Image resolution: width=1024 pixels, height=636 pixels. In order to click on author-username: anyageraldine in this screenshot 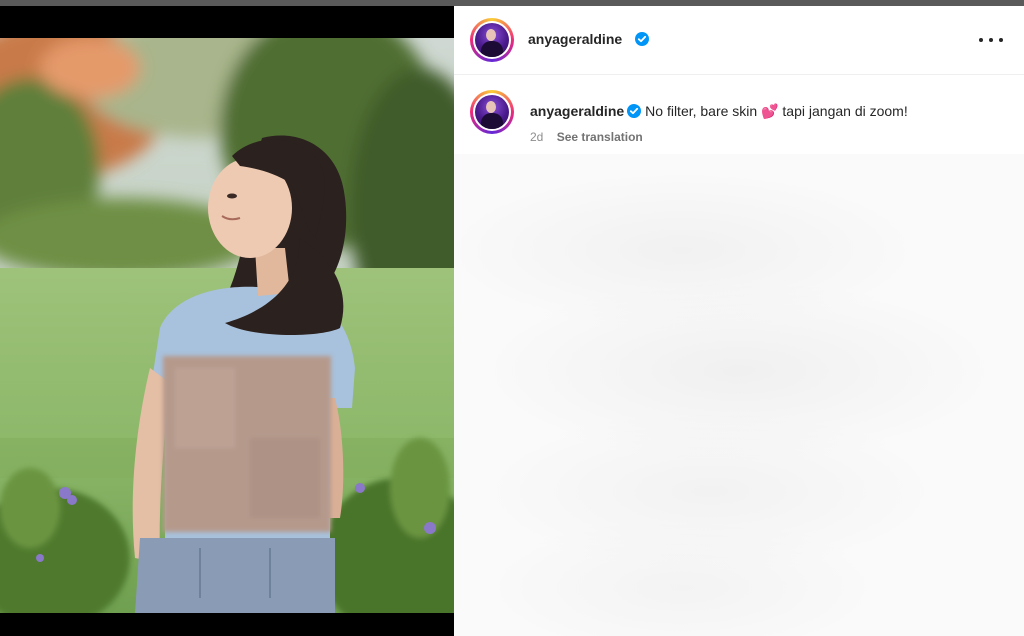, I will do `click(575, 39)`.